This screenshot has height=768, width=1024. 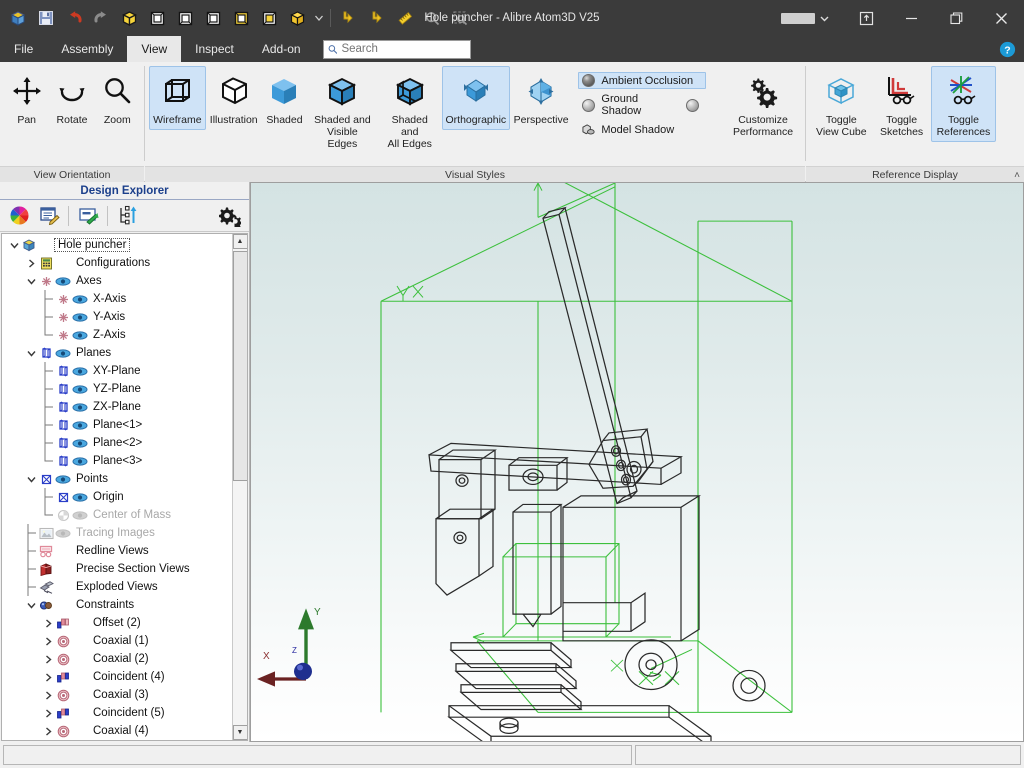 I want to click on help-button: ?, so click(x=1007, y=49).